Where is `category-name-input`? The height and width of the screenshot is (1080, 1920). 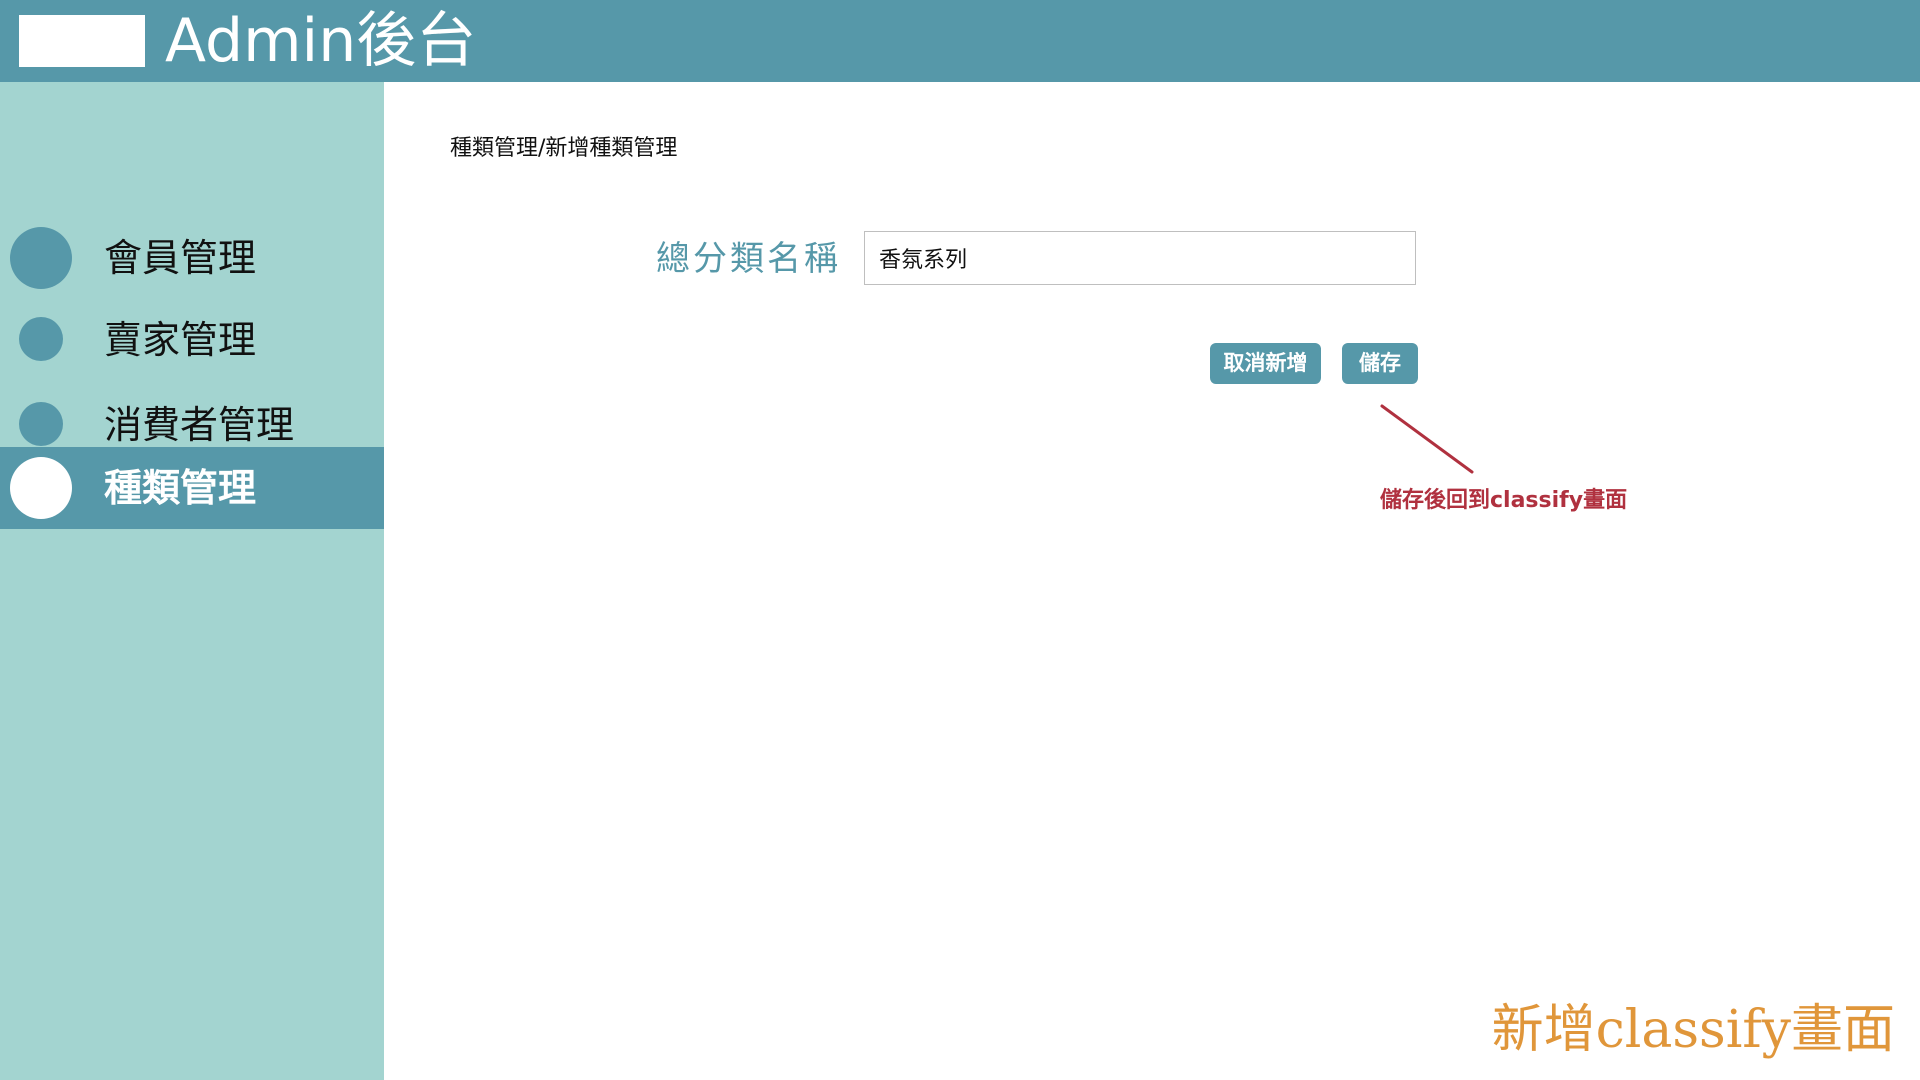 category-name-input is located at coordinates (1140, 258).